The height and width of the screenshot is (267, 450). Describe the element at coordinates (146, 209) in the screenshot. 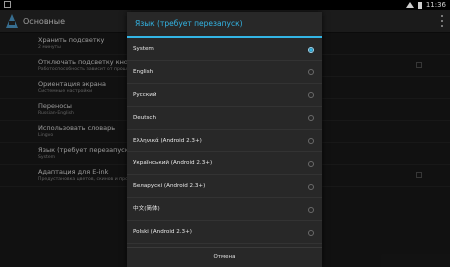

I see `option-label: 中文(简体)` at that location.